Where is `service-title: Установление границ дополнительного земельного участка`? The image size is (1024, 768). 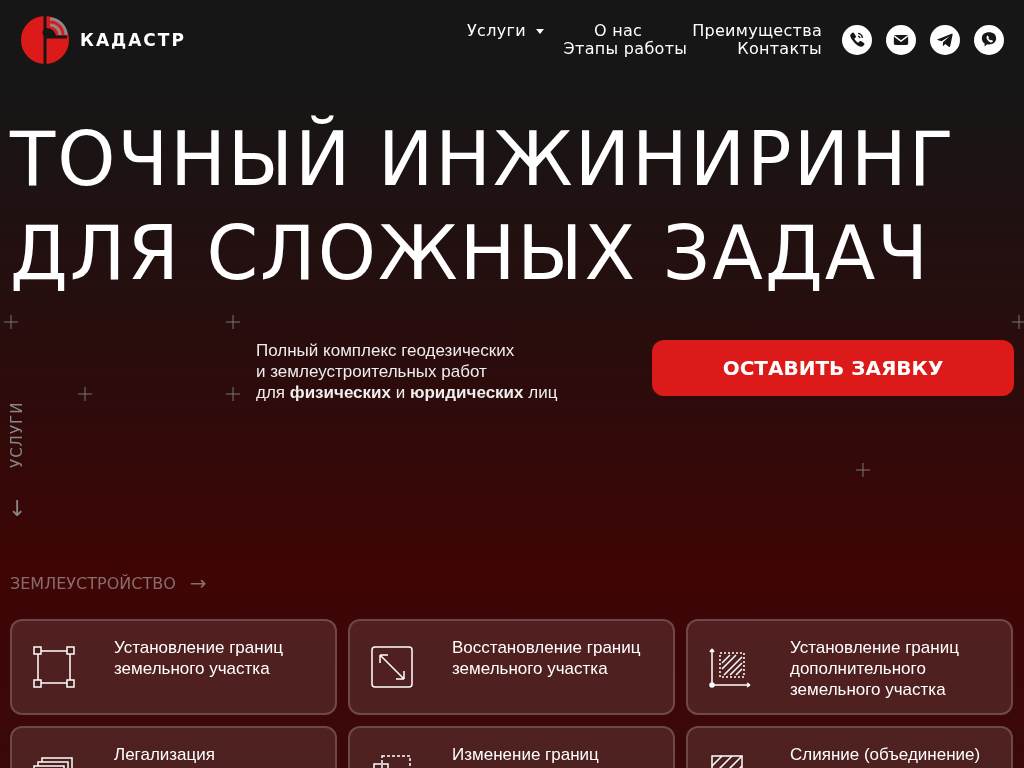 service-title: Установление границ дополнительного земельного участка is located at coordinates (875, 668).